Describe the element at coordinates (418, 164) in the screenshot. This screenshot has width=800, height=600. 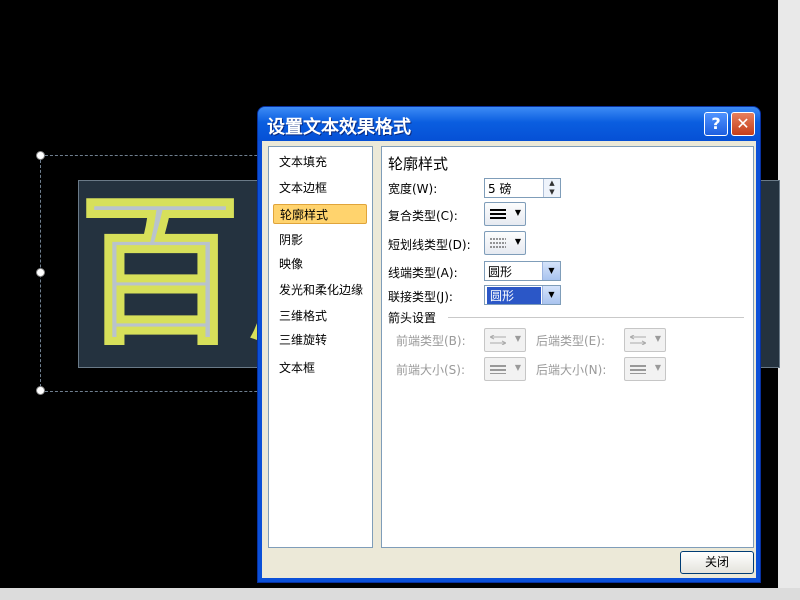
I see `panel-heading: 轮廓样式` at that location.